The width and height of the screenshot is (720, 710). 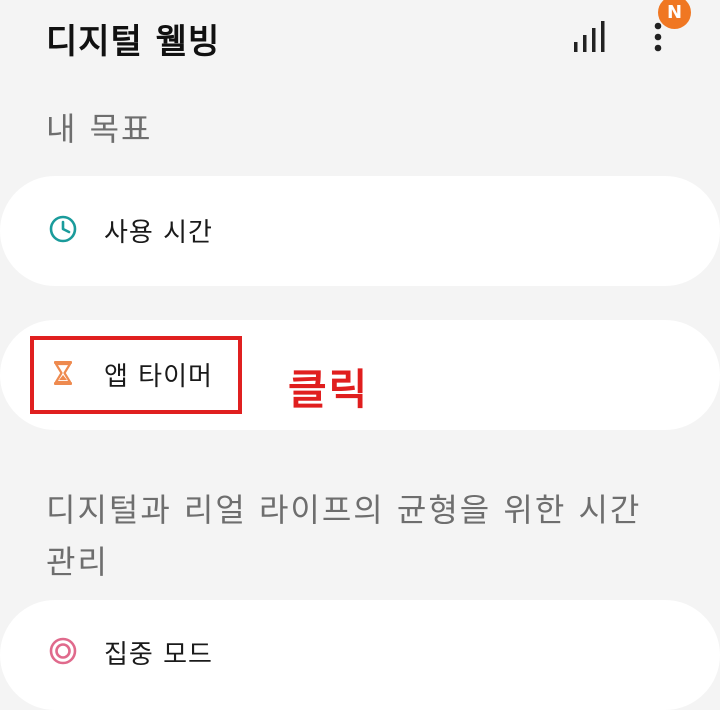 I want to click on click-annotation: 클릭, so click(x=329, y=389).